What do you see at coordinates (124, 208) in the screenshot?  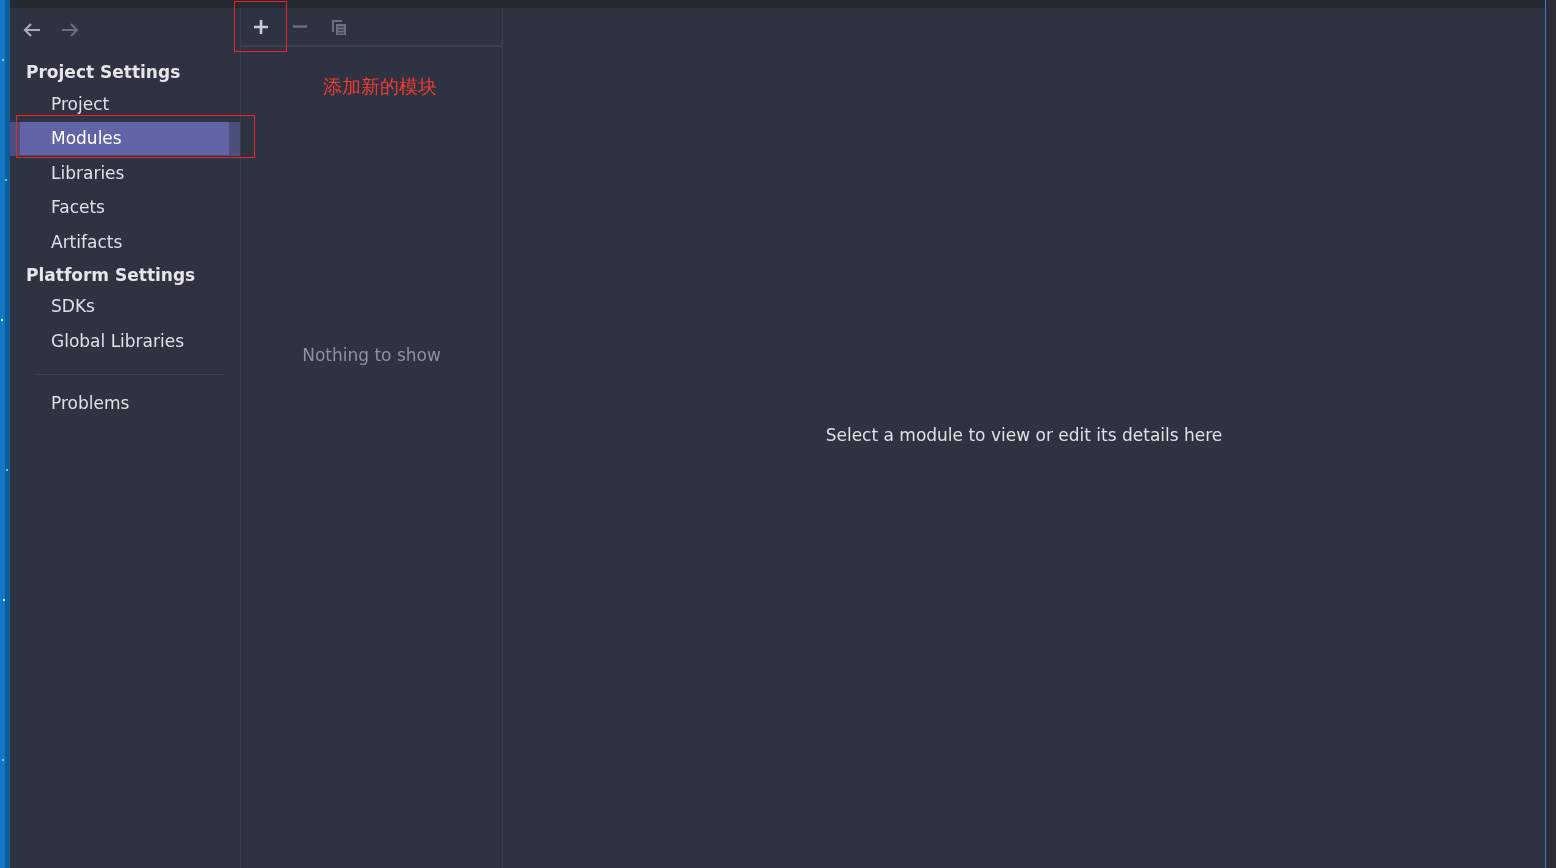 I see `sidebar-item: Facets` at bounding box center [124, 208].